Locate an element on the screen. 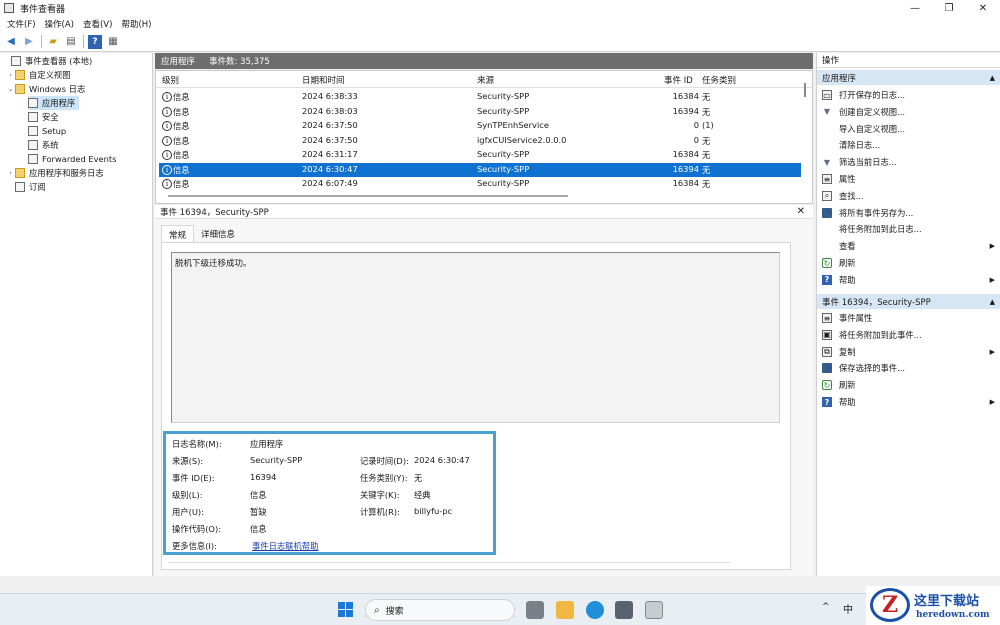  copy-icon: ⧉ is located at coordinates (827, 351).